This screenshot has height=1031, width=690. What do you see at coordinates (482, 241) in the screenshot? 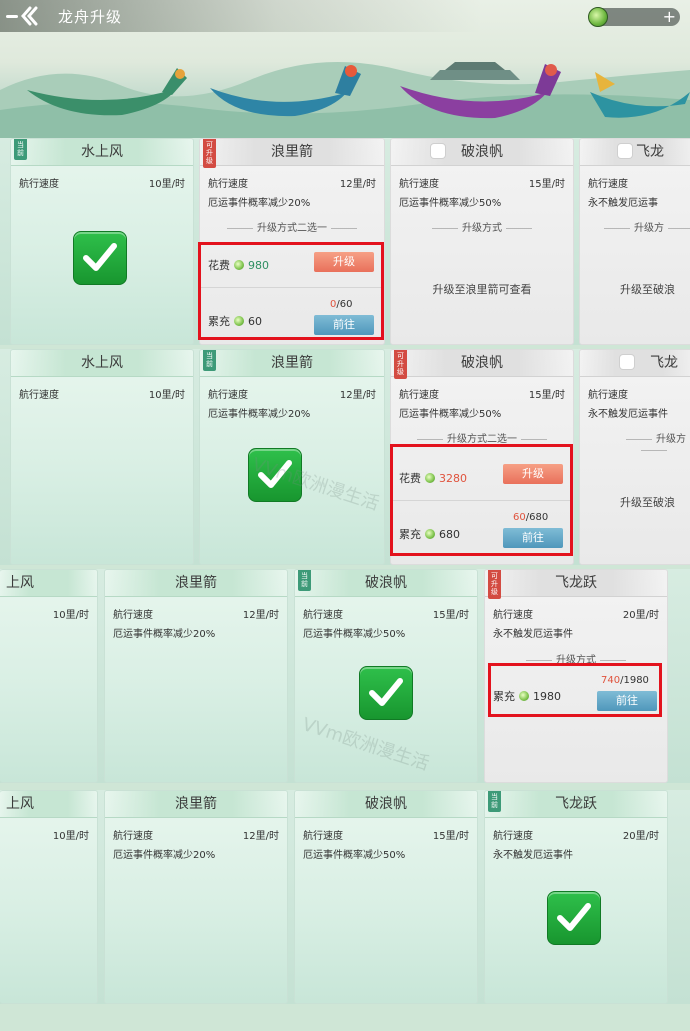
I see `card-polangfan: 破浪帆 航行速度 15里/时 厄运事件概率减少50% 升级方式 升级至浪里箭可查看` at bounding box center [482, 241].